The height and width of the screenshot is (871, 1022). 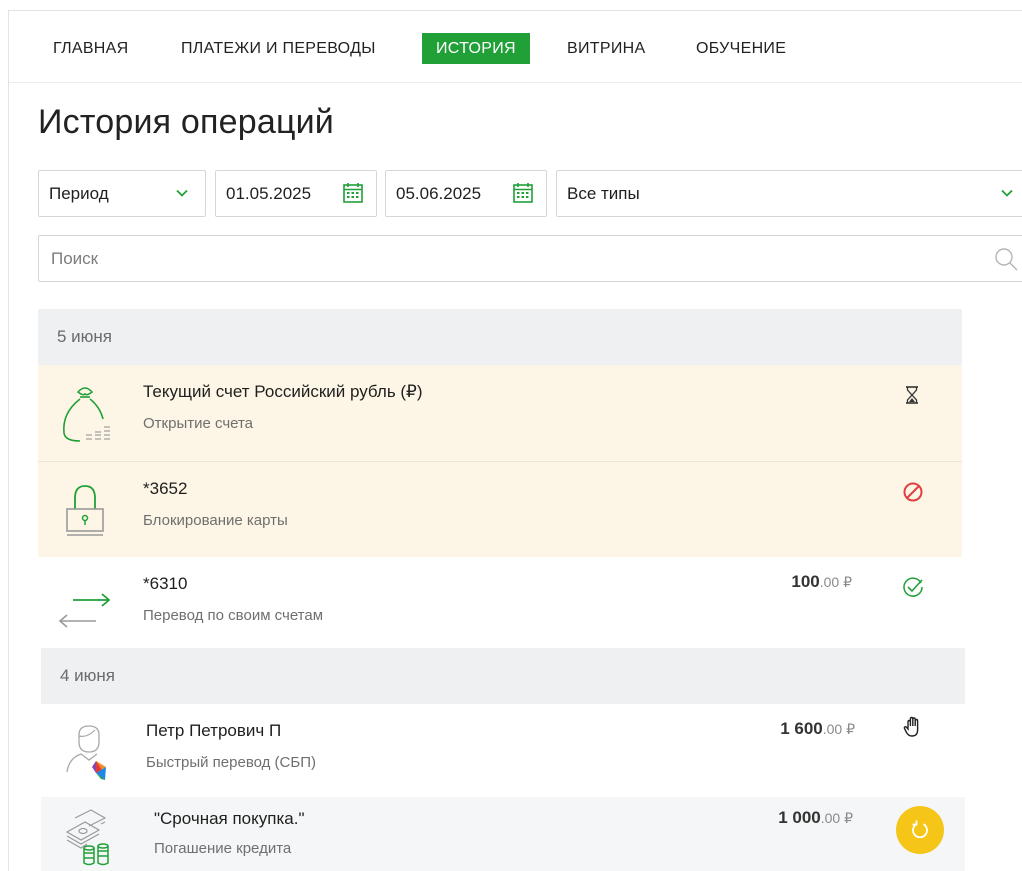 What do you see at coordinates (86, 414) in the screenshot?
I see `money-bag-icon` at bounding box center [86, 414].